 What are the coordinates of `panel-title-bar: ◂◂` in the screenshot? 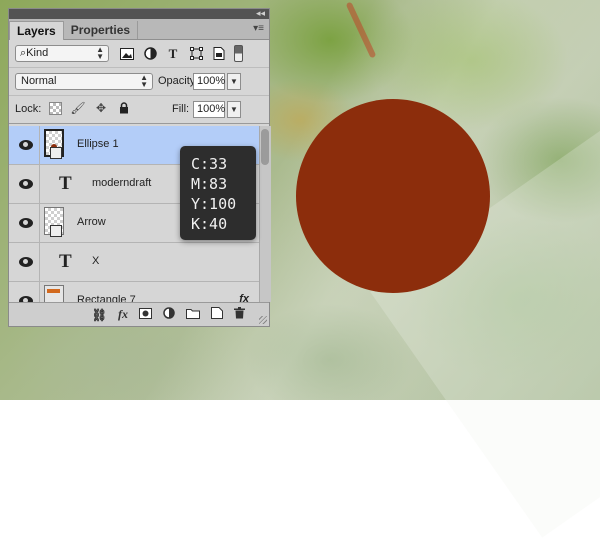 It's located at (139, 13).